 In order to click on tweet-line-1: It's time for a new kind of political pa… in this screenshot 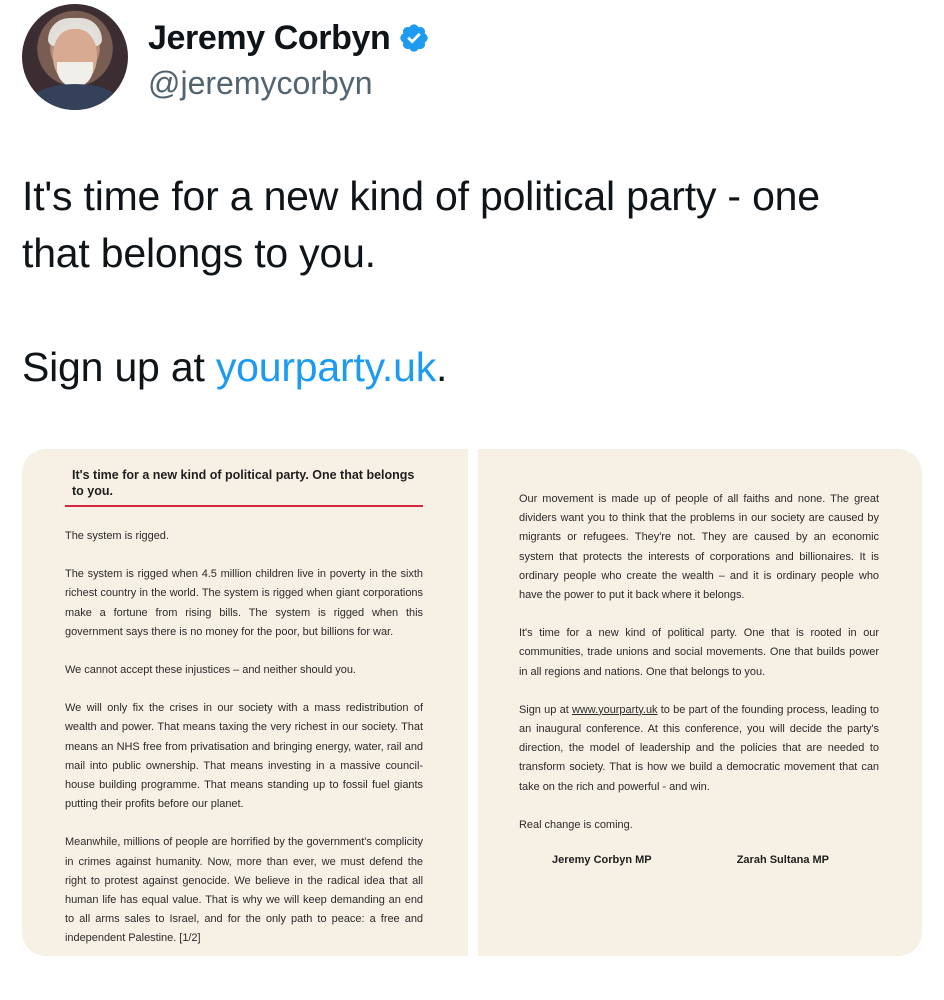, I will do `click(421, 196)`.